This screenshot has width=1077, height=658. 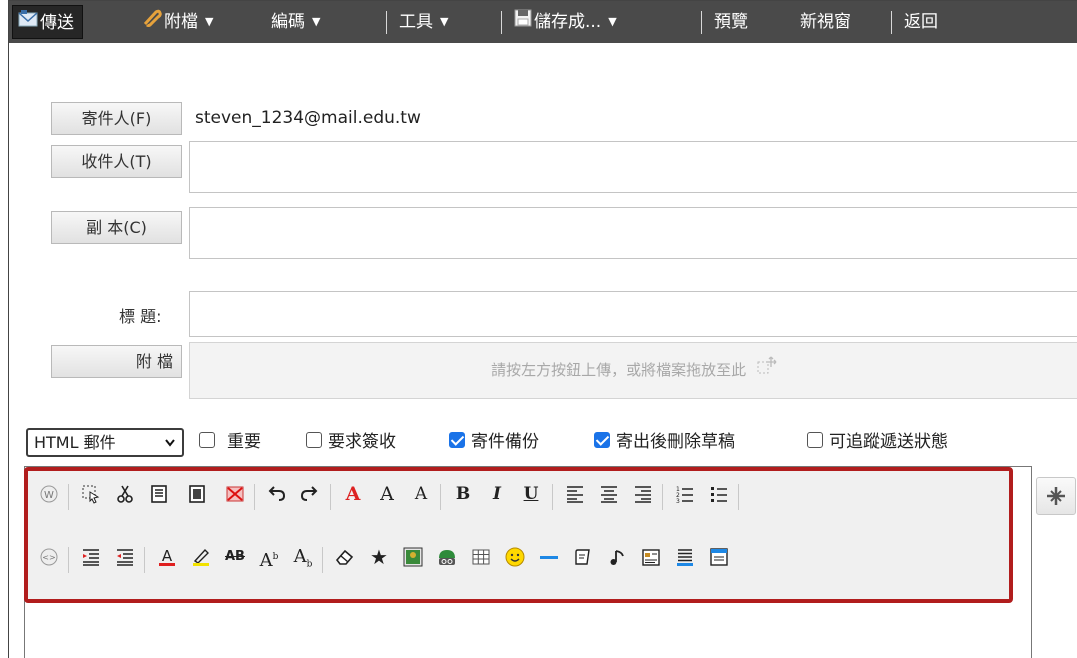 What do you see at coordinates (197, 494) in the screenshot?
I see `paste-icon` at bounding box center [197, 494].